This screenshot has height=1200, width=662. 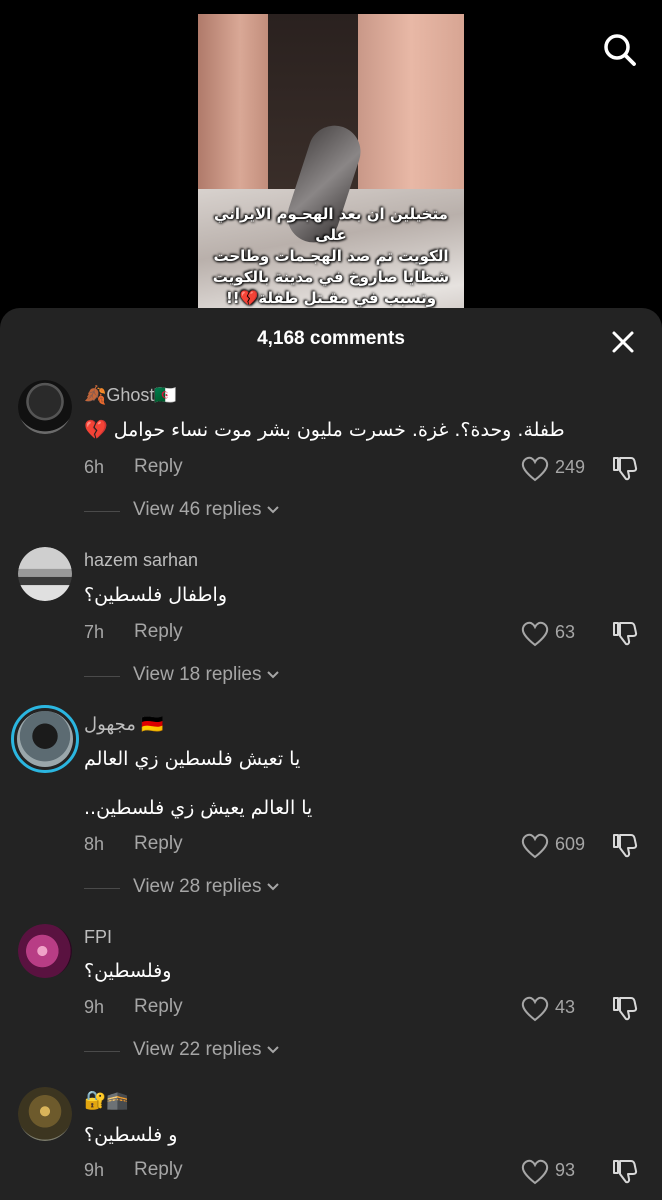 I want to click on comment-time: 8h, so click(x=94, y=844).